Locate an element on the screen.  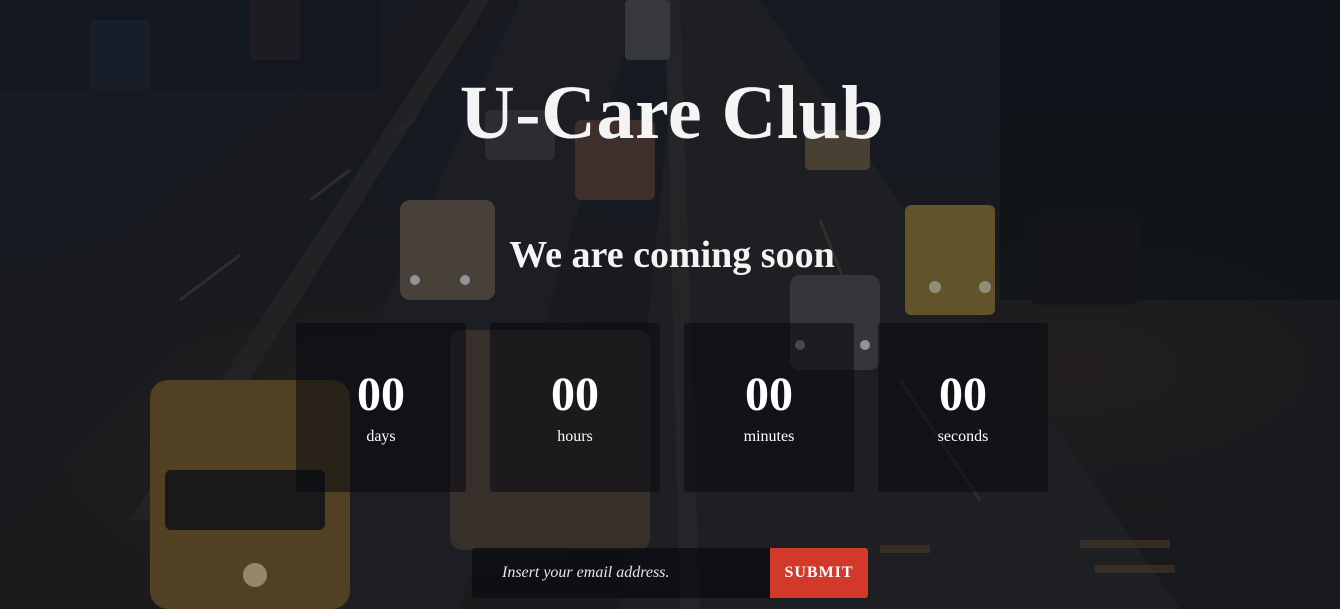
countdown-hours: 00 hours is located at coordinates (575, 407).